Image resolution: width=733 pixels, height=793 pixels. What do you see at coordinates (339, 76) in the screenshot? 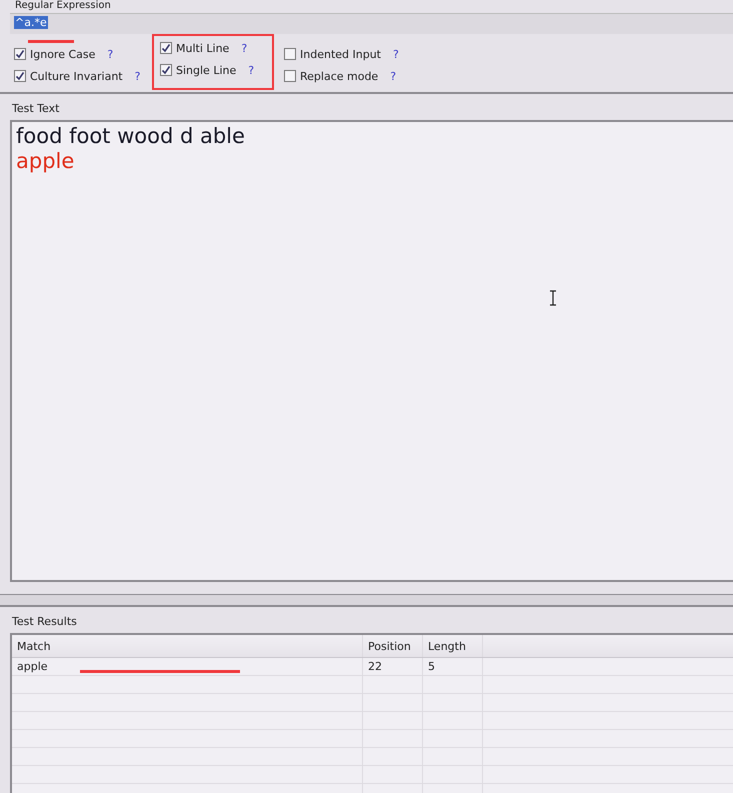
I see `option-label: Replace mode` at bounding box center [339, 76].